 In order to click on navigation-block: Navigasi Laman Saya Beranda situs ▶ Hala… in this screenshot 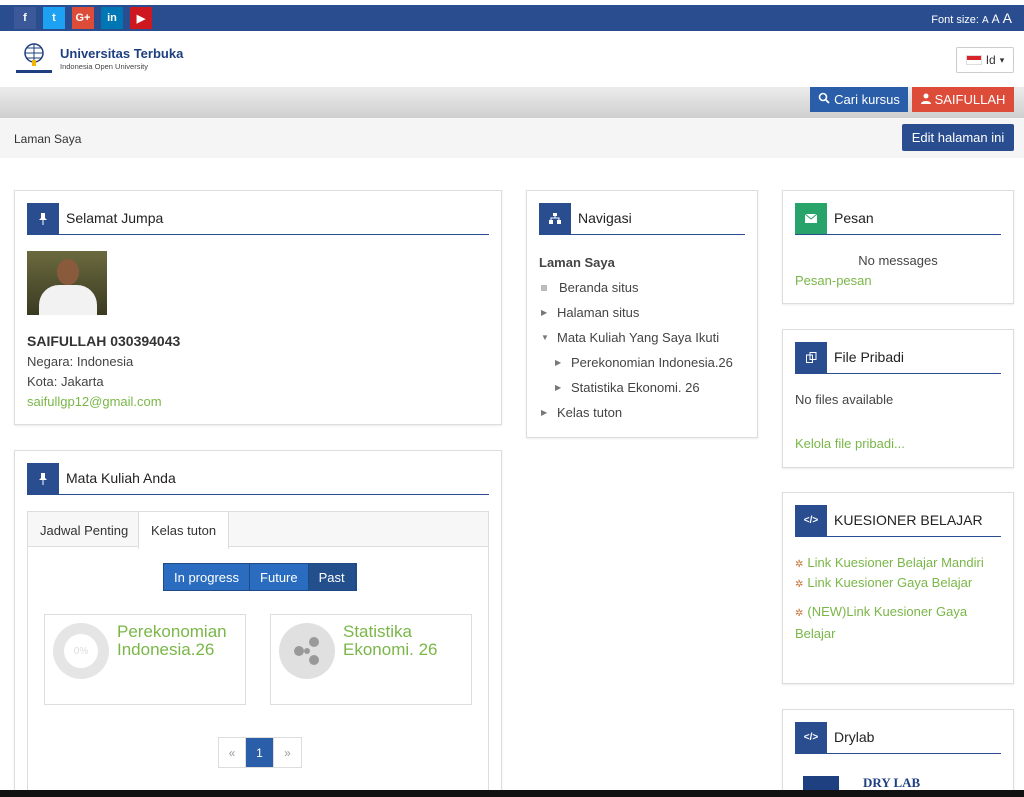, I will do `click(642, 314)`.